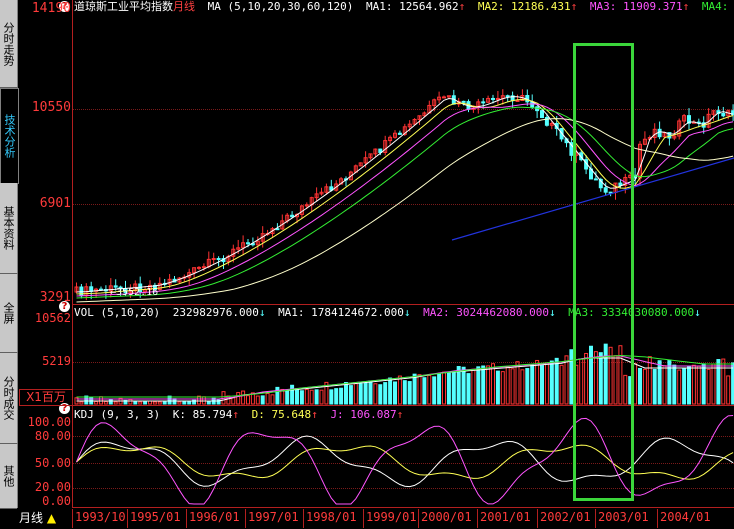  I want to click on x-tick-label: 2001/01, so click(505, 517).